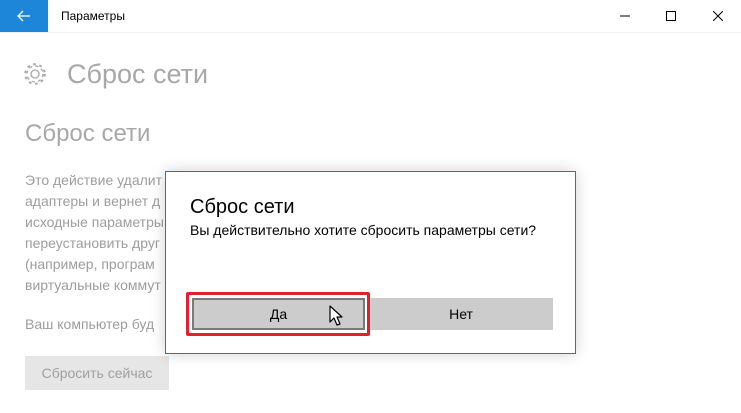 The width and height of the screenshot is (741, 413). I want to click on minimize-icon, so click(625, 16).